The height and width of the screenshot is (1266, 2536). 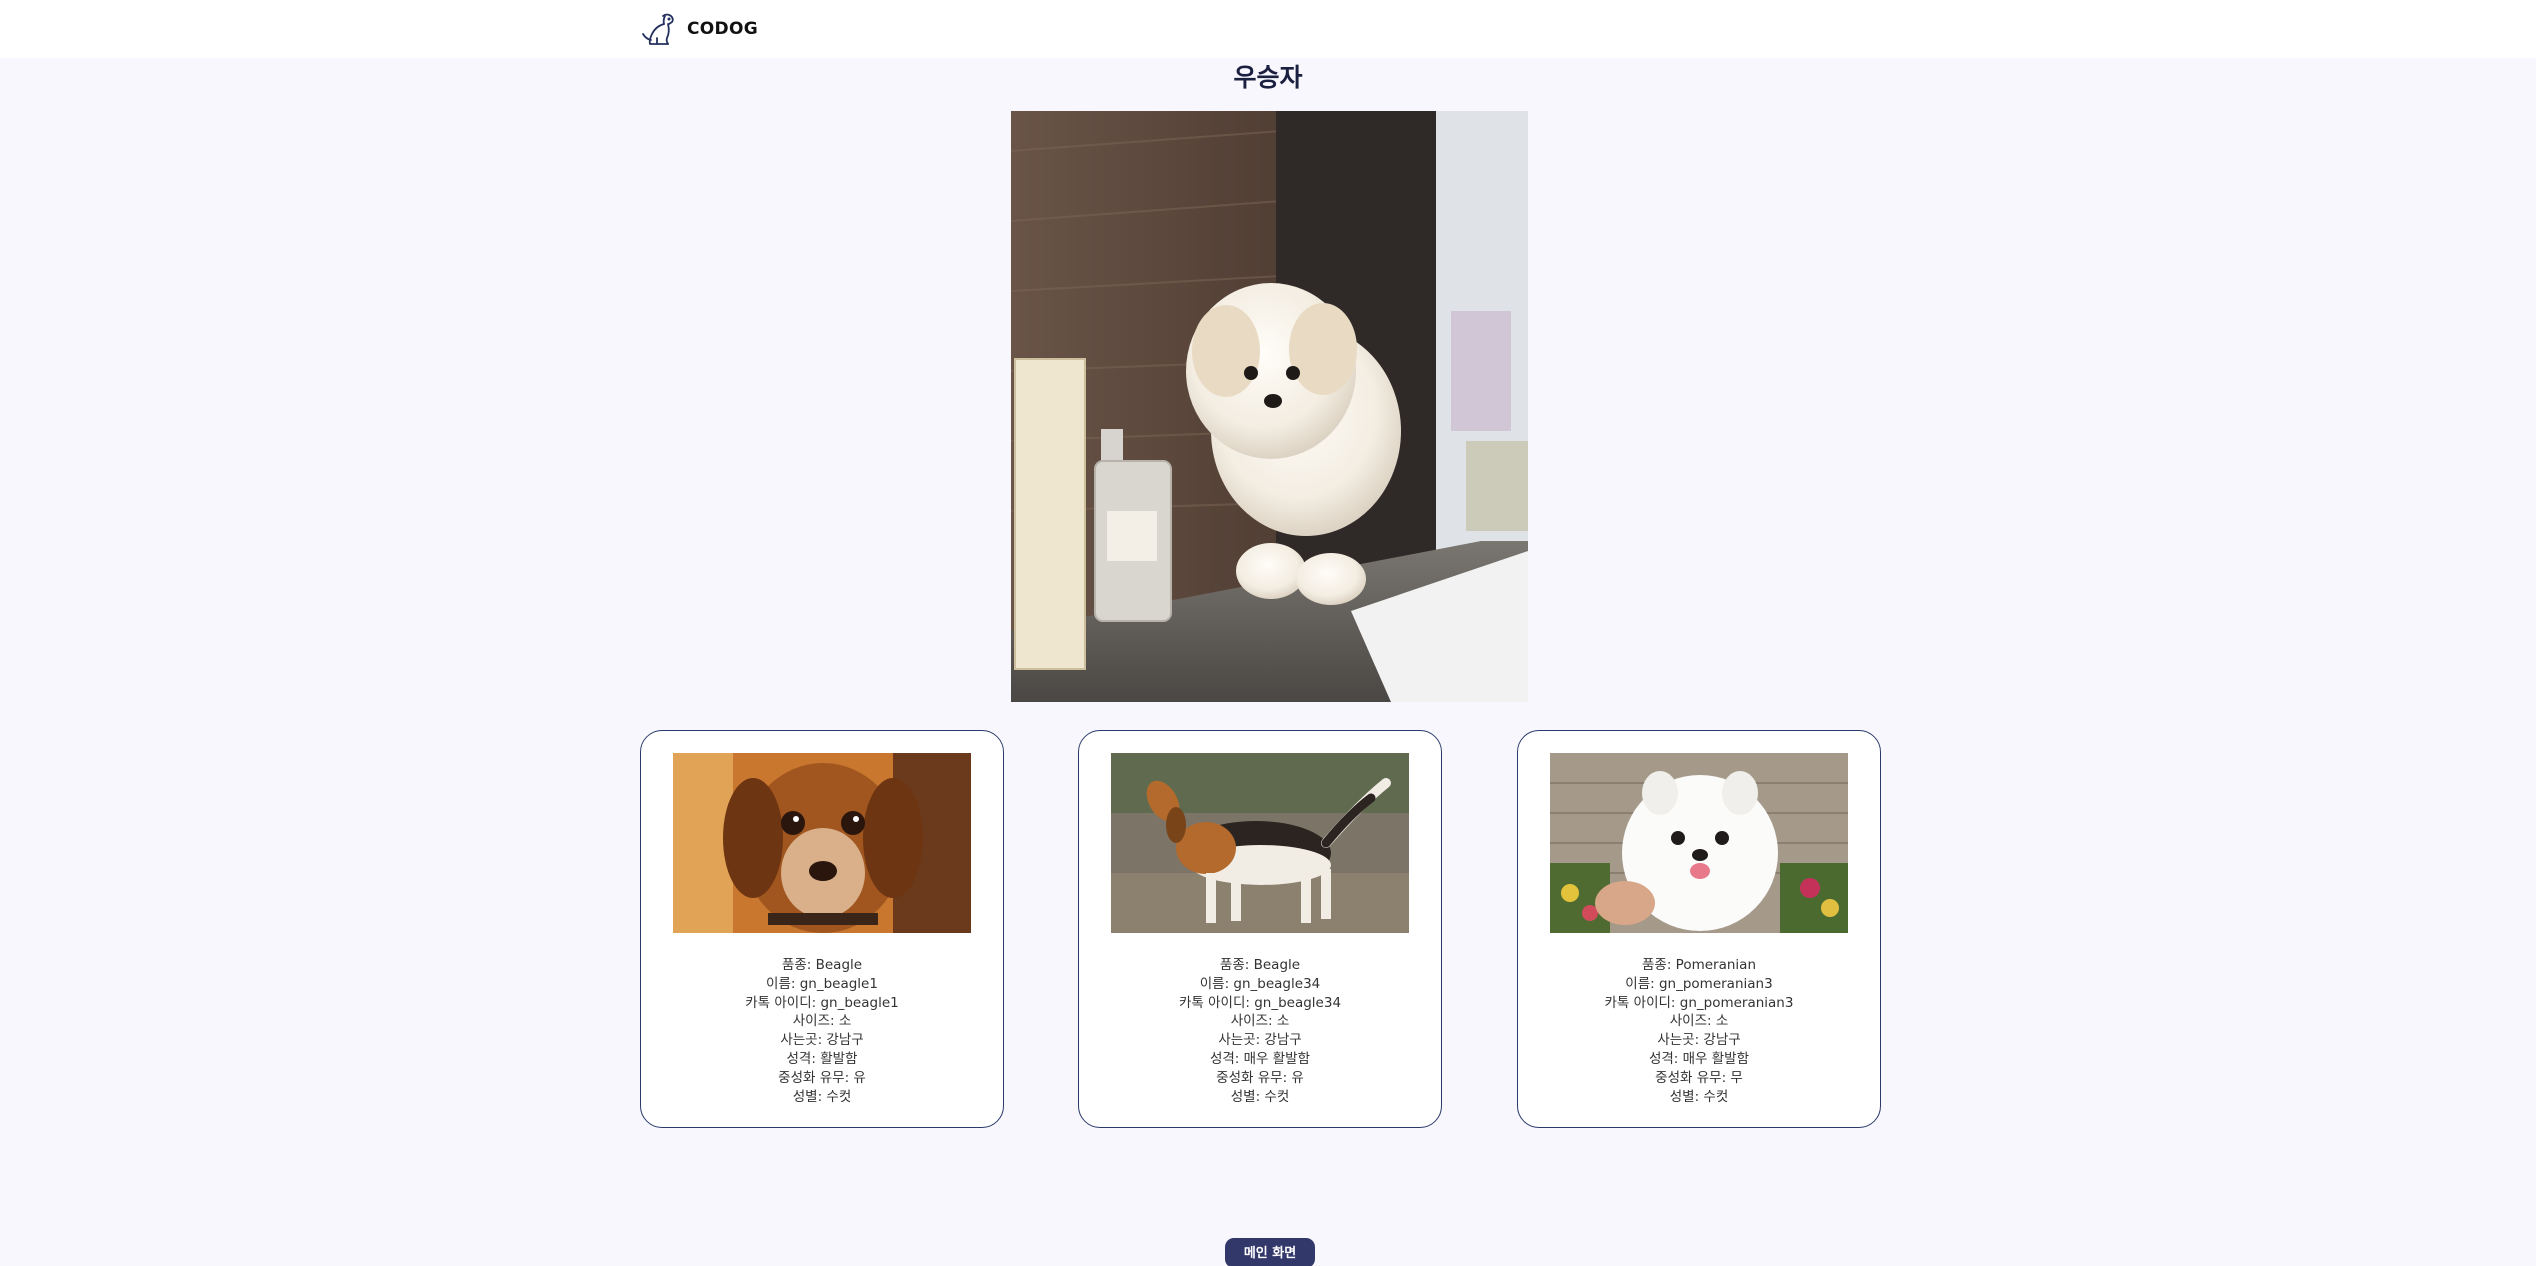 I want to click on kakao-id-text: 카톡 아이디: gn_beagle1, so click(x=822, y=1002).